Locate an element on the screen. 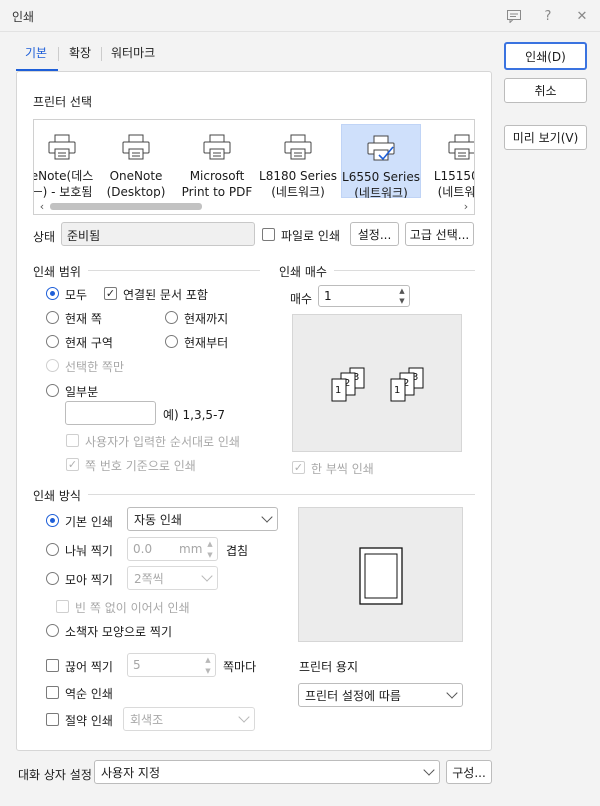 Image resolution: width=600 pixels, height=806 pixels. reverse-print-checkbox is located at coordinates (52, 692).